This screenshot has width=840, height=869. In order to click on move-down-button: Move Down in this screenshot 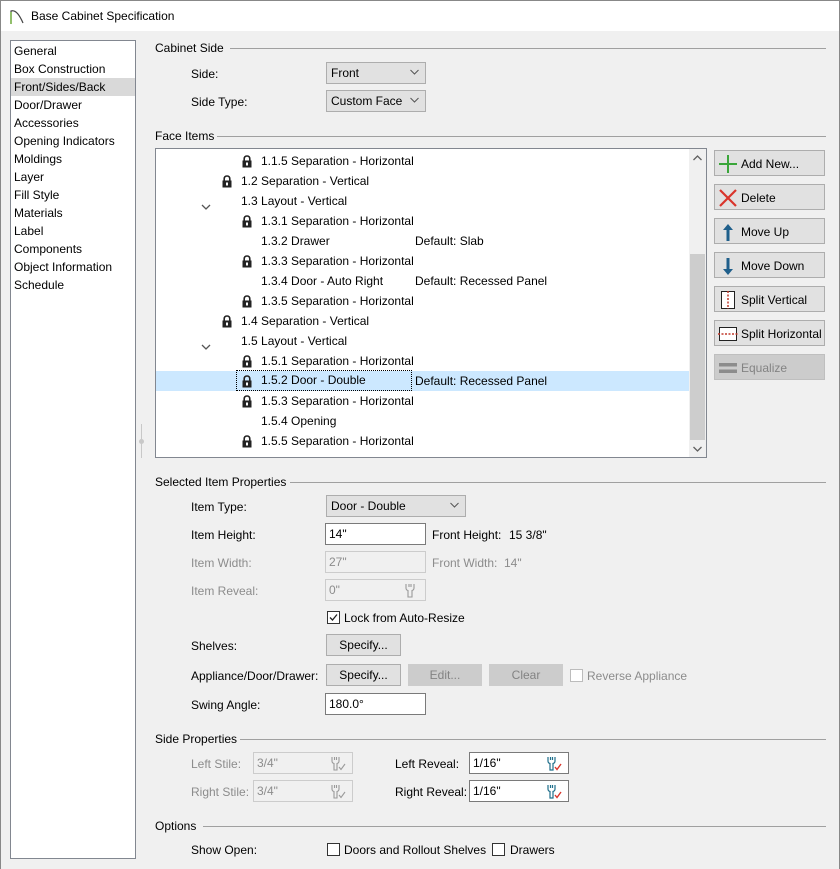, I will do `click(769, 265)`.